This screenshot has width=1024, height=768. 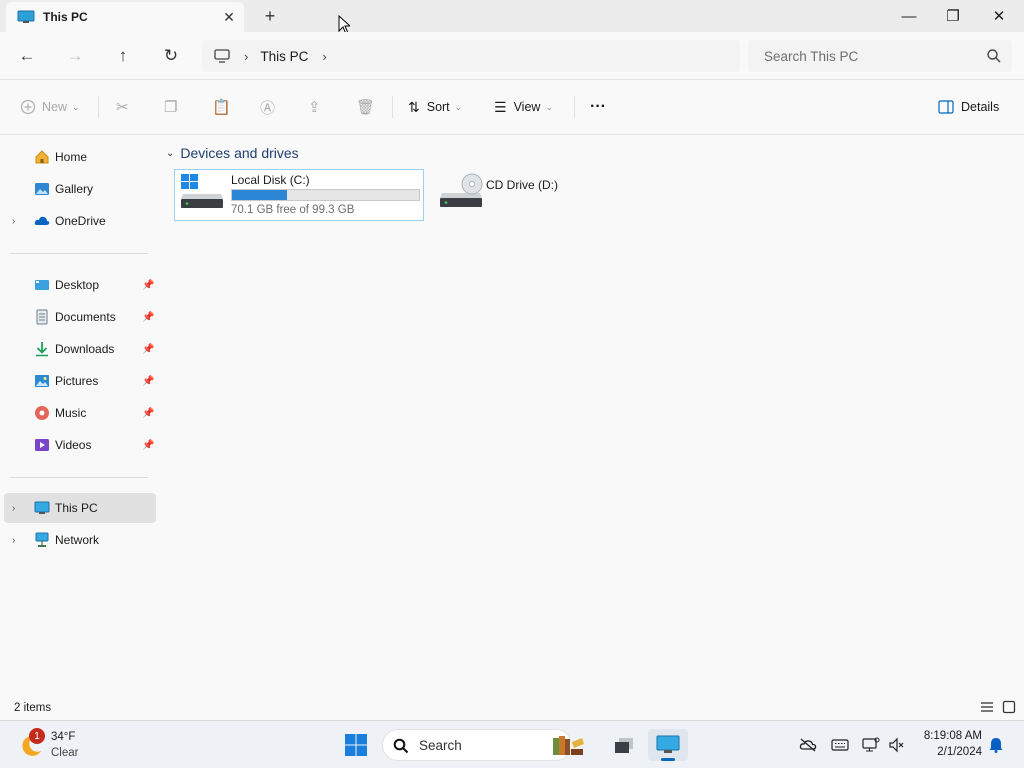 What do you see at coordinates (952, 736) in the screenshot?
I see `clock-time: 8:19:08 AM` at bounding box center [952, 736].